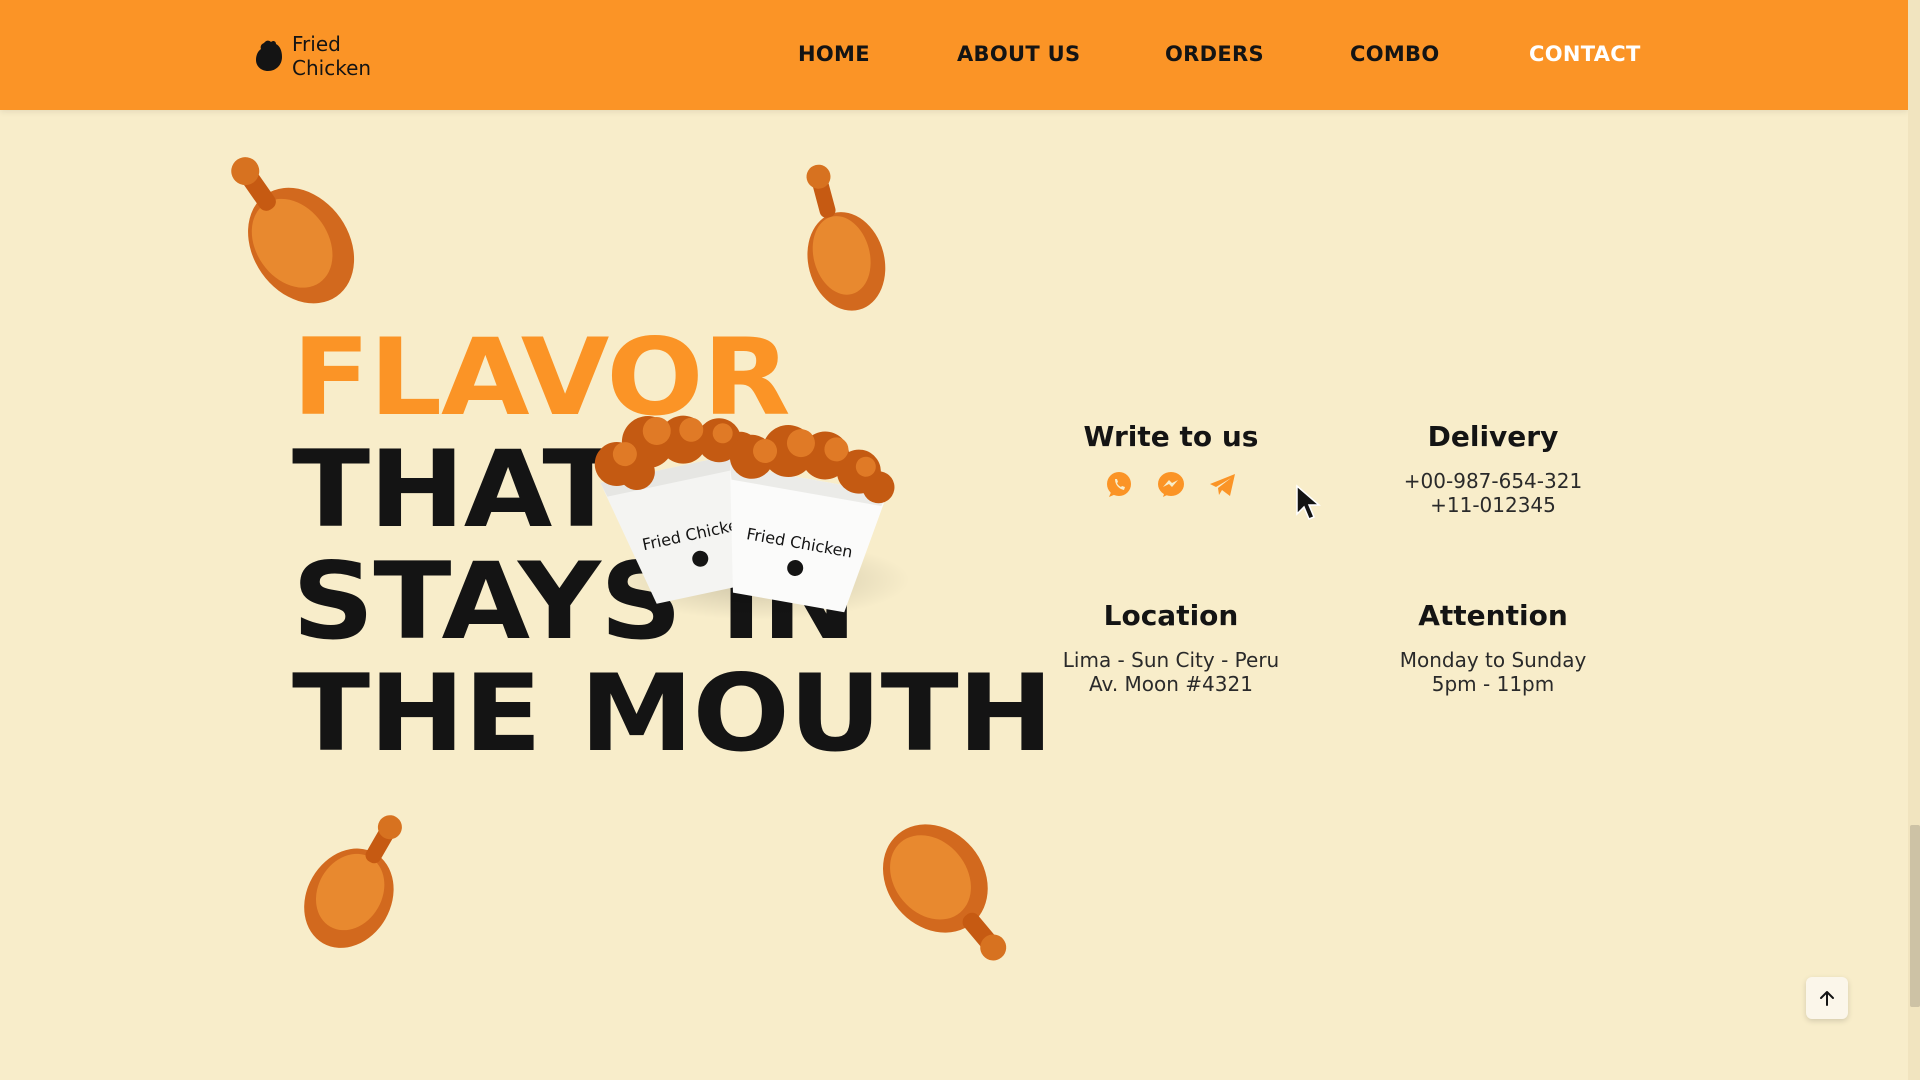  What do you see at coordinates (1493, 436) in the screenshot?
I see `delivery-title: Delivery` at bounding box center [1493, 436].